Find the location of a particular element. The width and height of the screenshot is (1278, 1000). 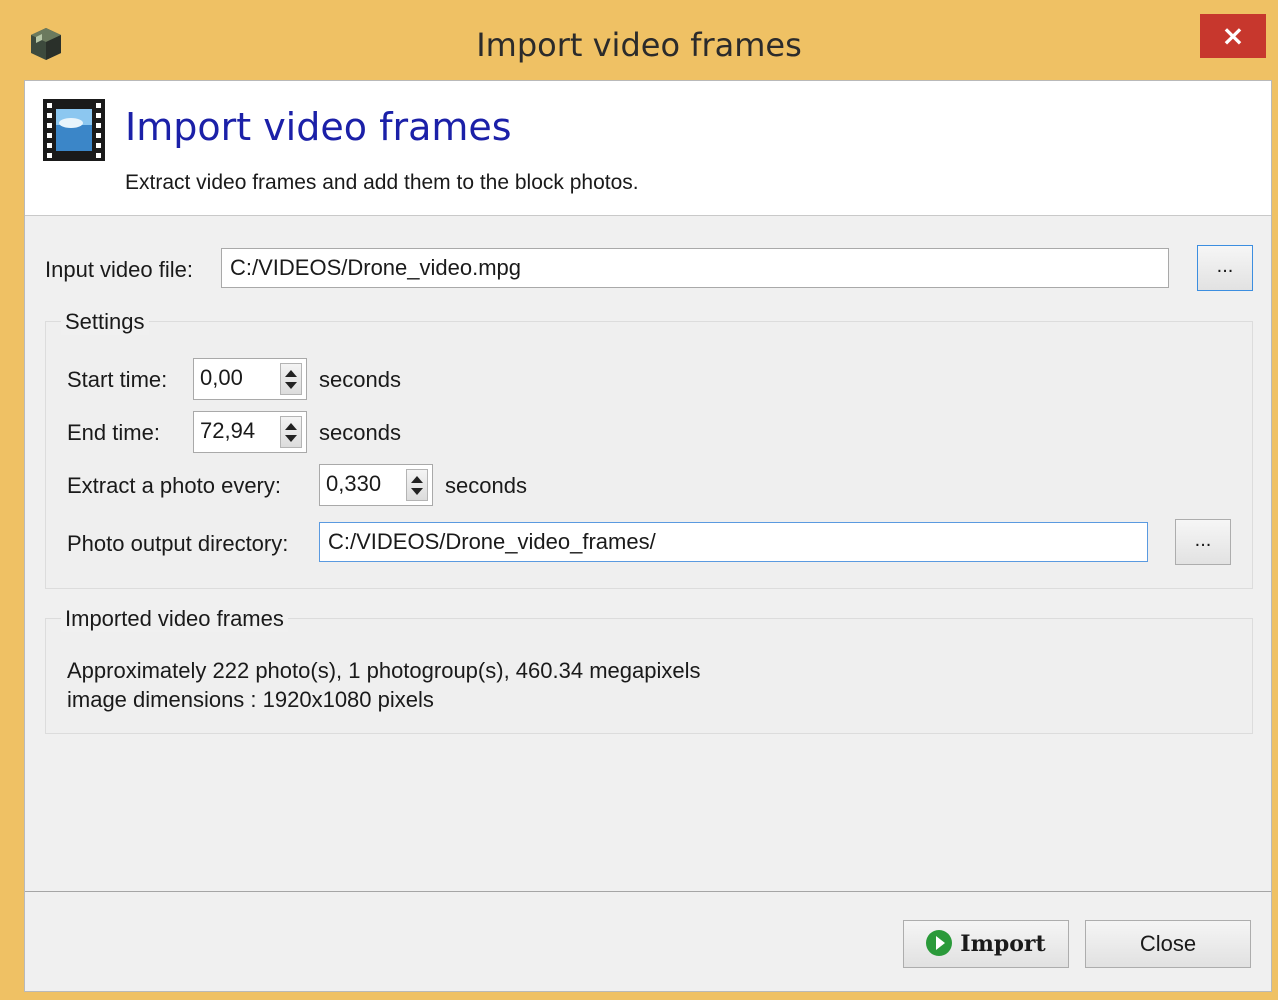

output-dir-label: Photo output directory: is located at coordinates (178, 543).